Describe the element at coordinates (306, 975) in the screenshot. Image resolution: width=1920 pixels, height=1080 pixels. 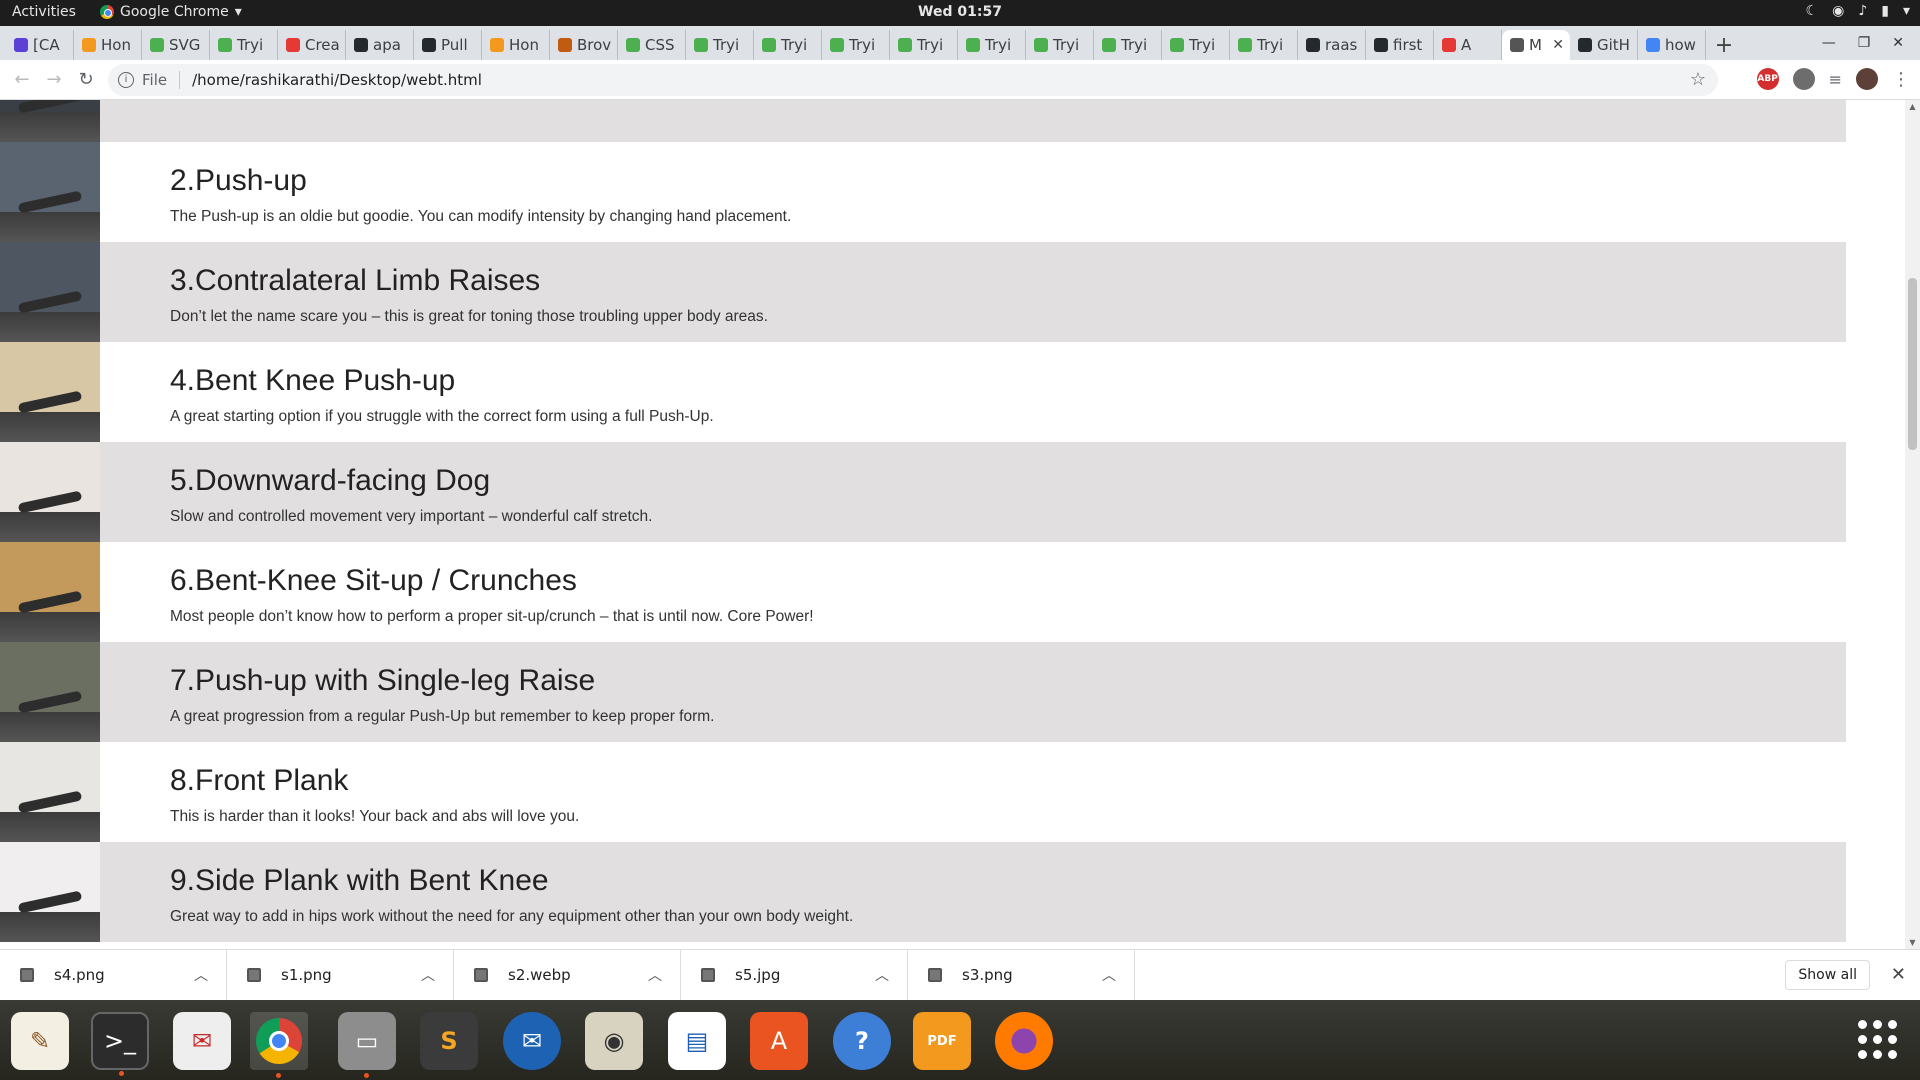
I see `download-filename: s1.png` at that location.